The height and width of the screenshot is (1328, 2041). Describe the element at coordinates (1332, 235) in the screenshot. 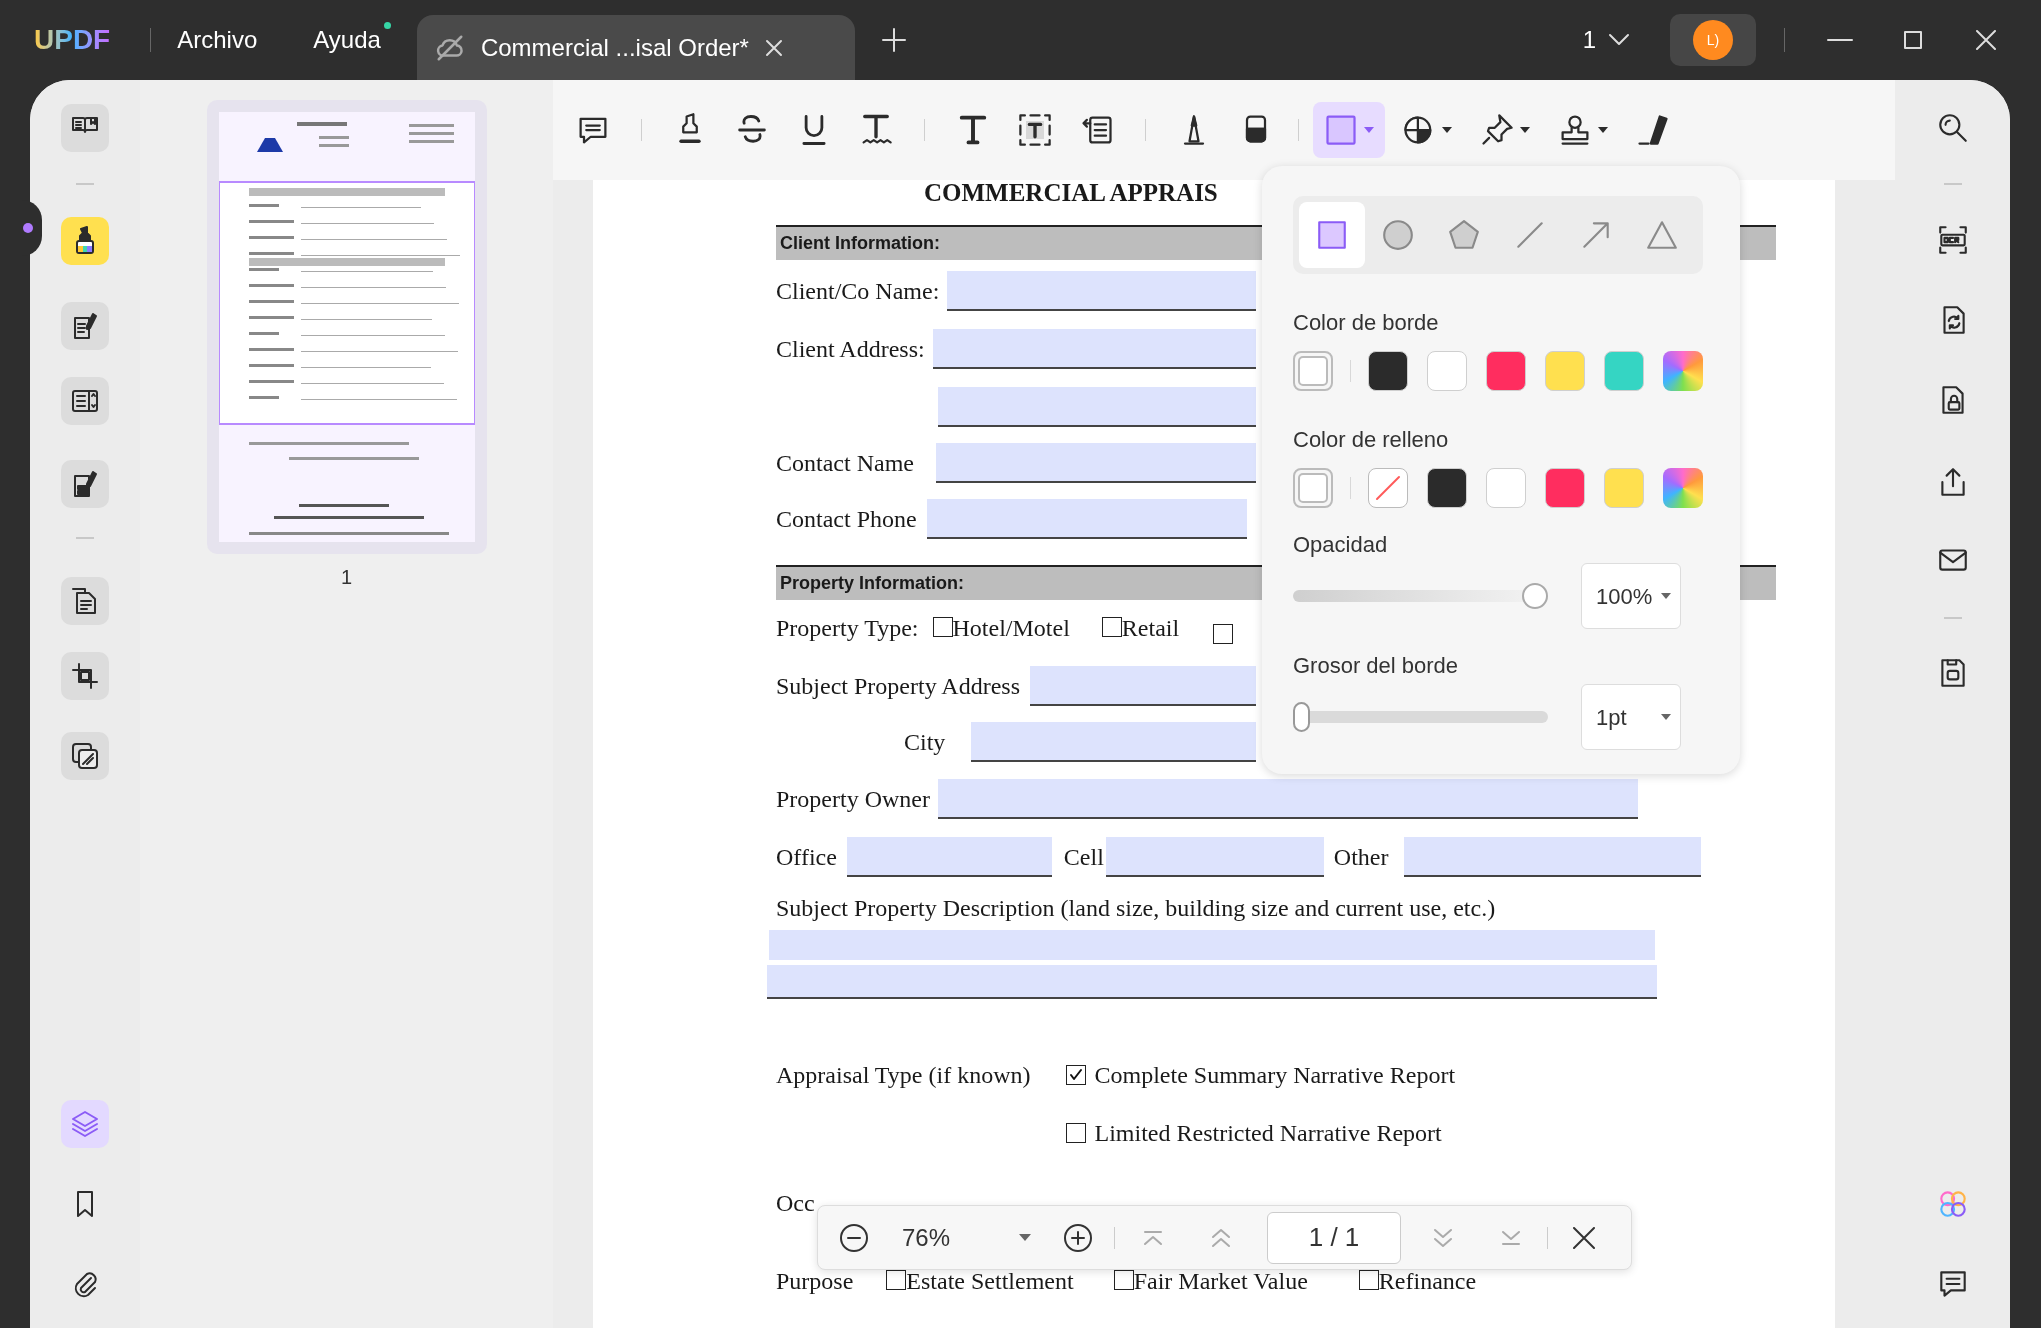

I see `shape-option` at that location.